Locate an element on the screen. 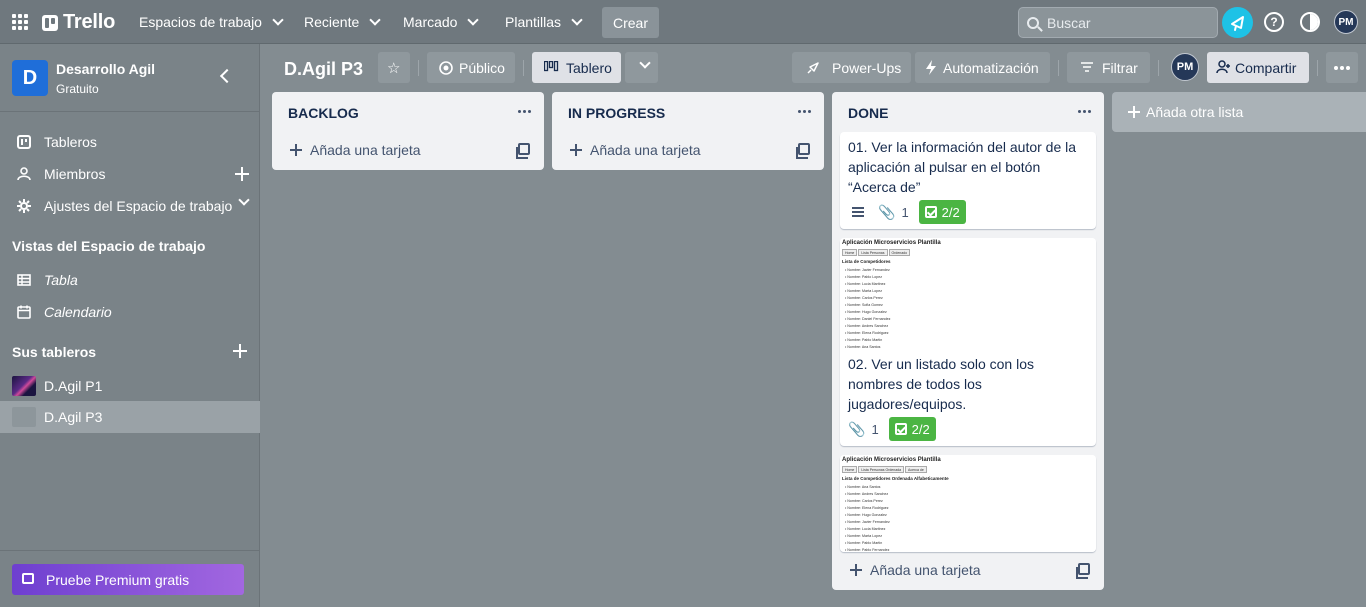  automation-button: Automatización is located at coordinates (982, 67).